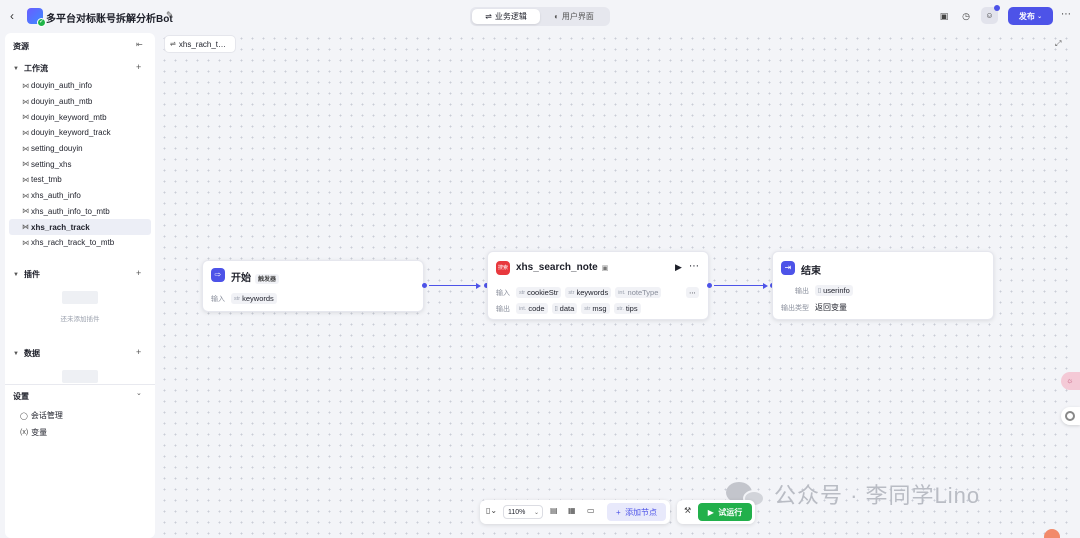 This screenshot has height=538, width=1080. I want to click on plugin-empty-text: 还未添加插件, so click(80, 319).